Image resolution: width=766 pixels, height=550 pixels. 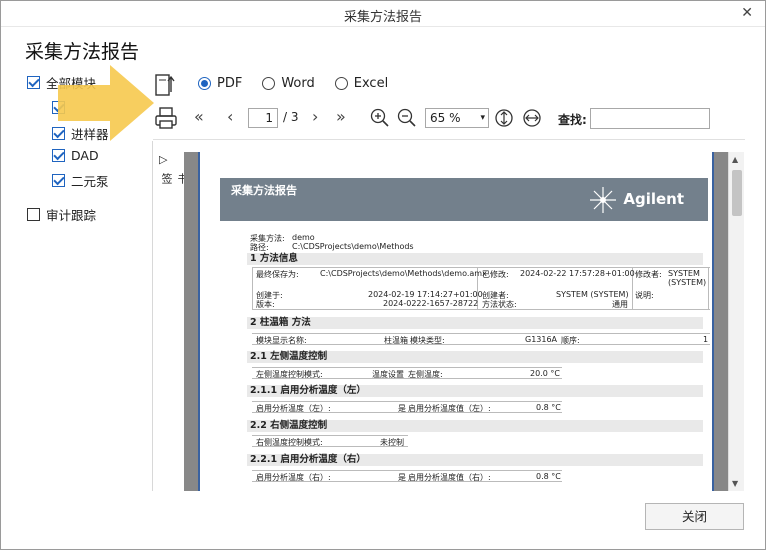 What do you see at coordinates (449, 477) in the screenshot?
I see `cell: 启用分析温度值（右）:` at bounding box center [449, 477].